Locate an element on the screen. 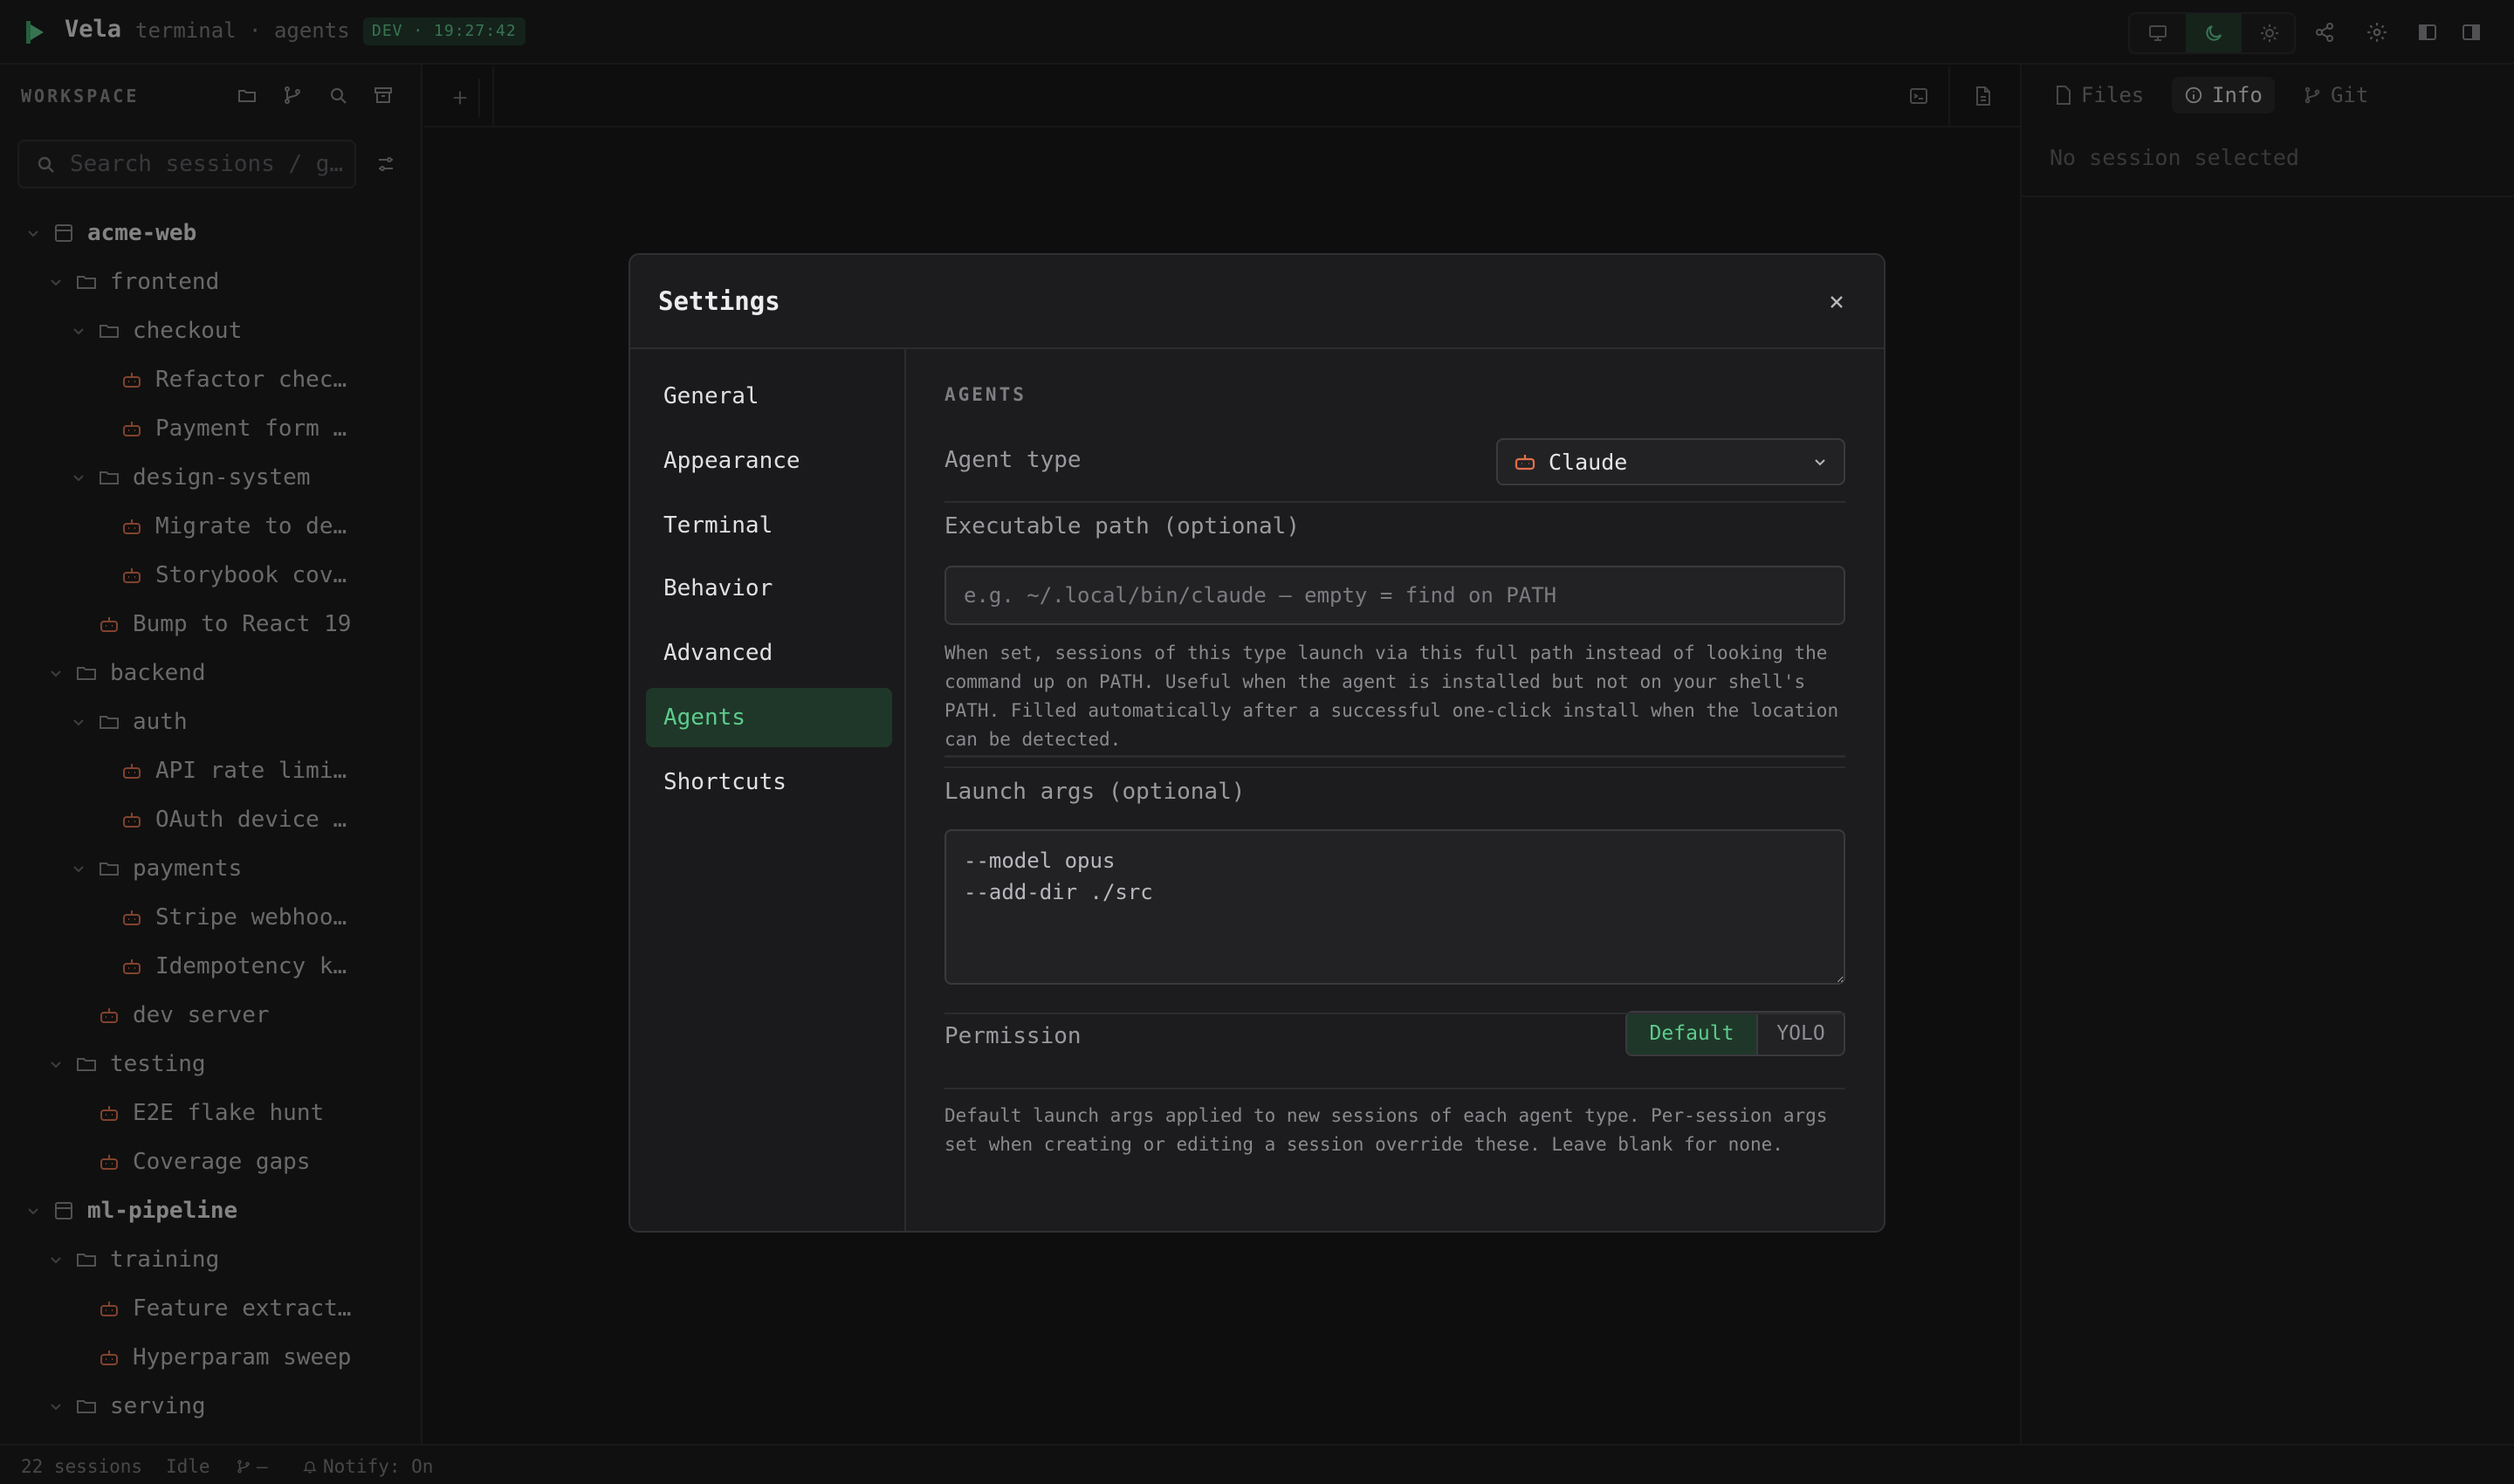 The height and width of the screenshot is (1484, 2514). permission-yolo: YOLO is located at coordinates (1800, 1034).